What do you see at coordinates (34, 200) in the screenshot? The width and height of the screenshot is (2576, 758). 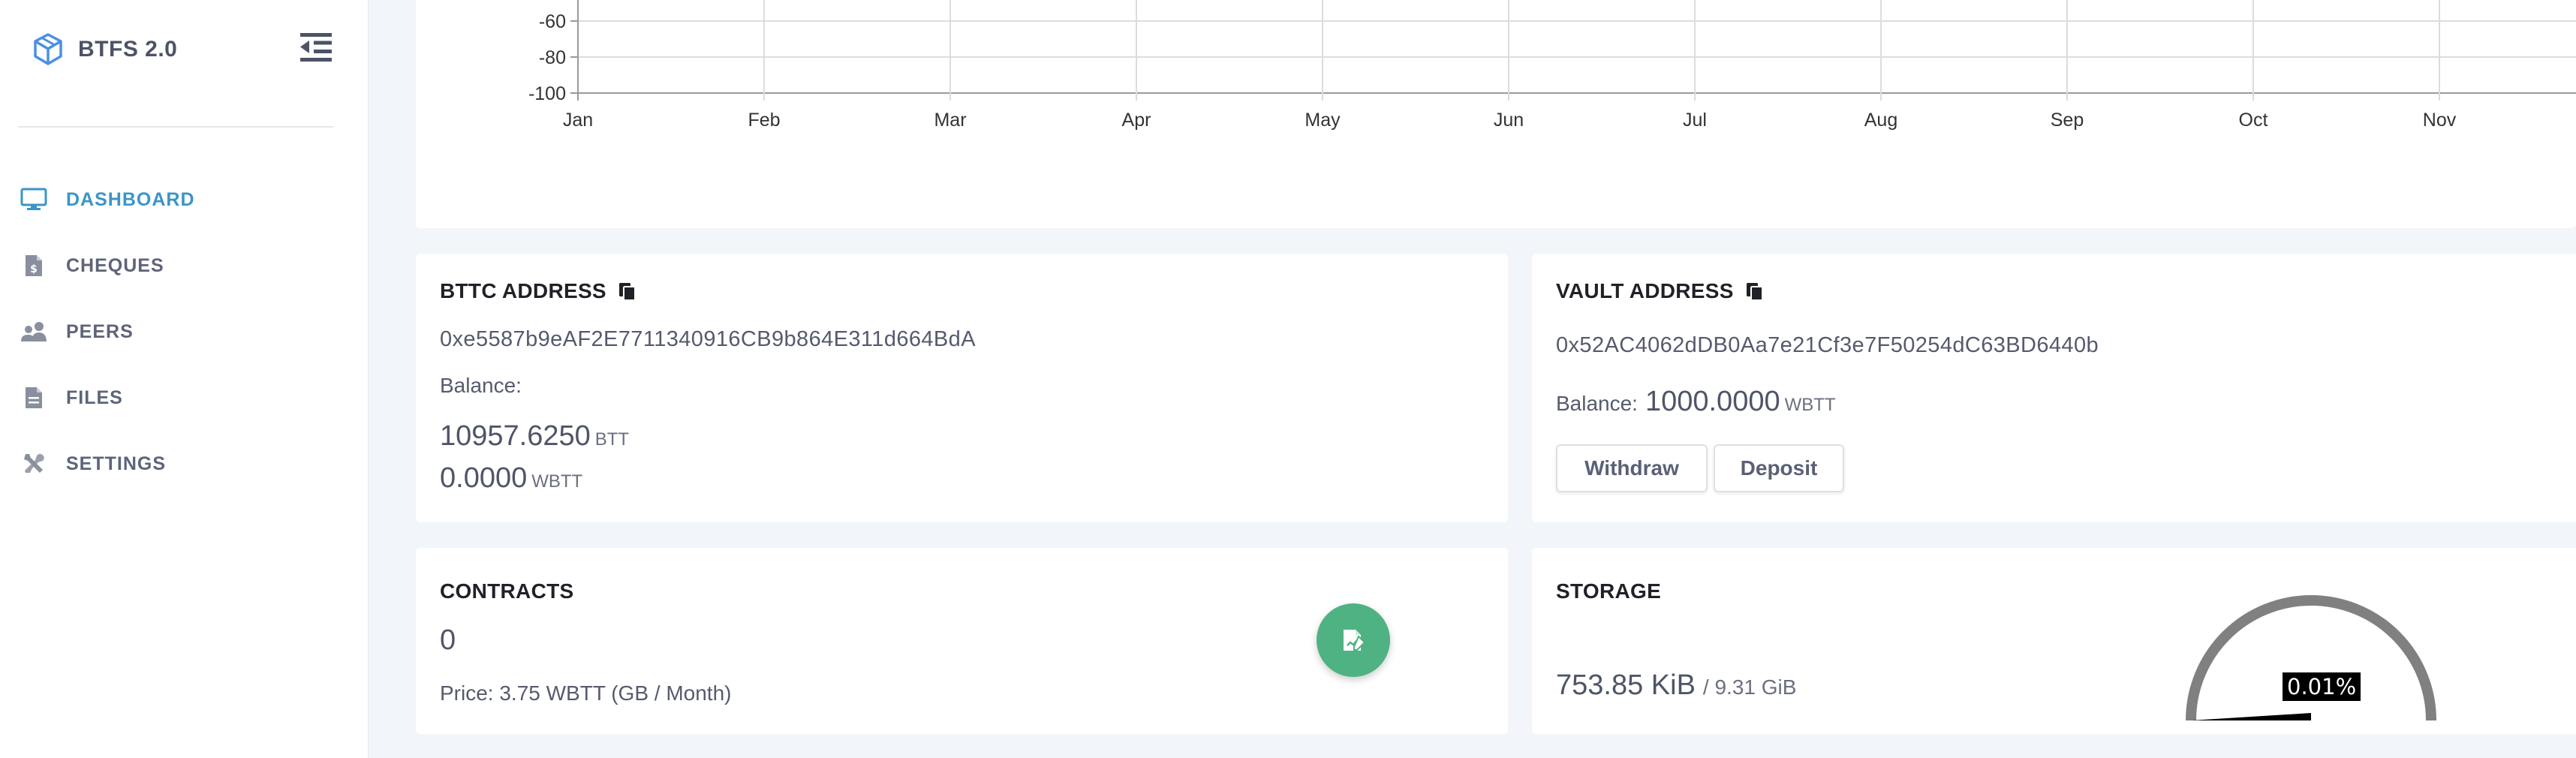 I see `monitor-icon` at bounding box center [34, 200].